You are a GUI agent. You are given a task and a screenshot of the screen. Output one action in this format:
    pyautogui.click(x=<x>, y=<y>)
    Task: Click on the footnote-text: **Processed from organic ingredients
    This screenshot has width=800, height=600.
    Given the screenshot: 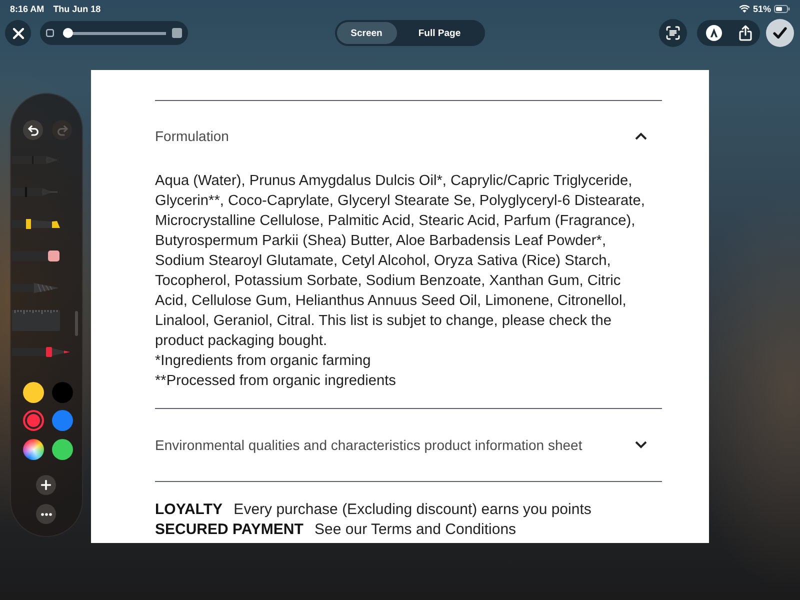 What is the action you would take?
    pyautogui.click(x=276, y=381)
    